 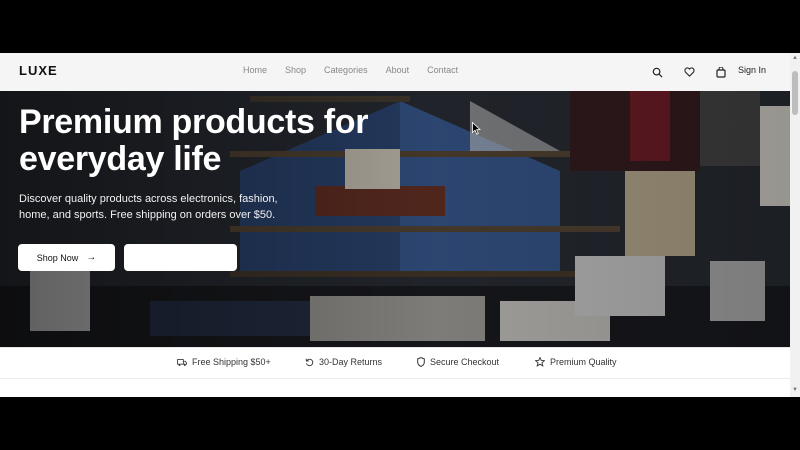 I want to click on feature-returns: 30-Day Returns, so click(x=343, y=362).